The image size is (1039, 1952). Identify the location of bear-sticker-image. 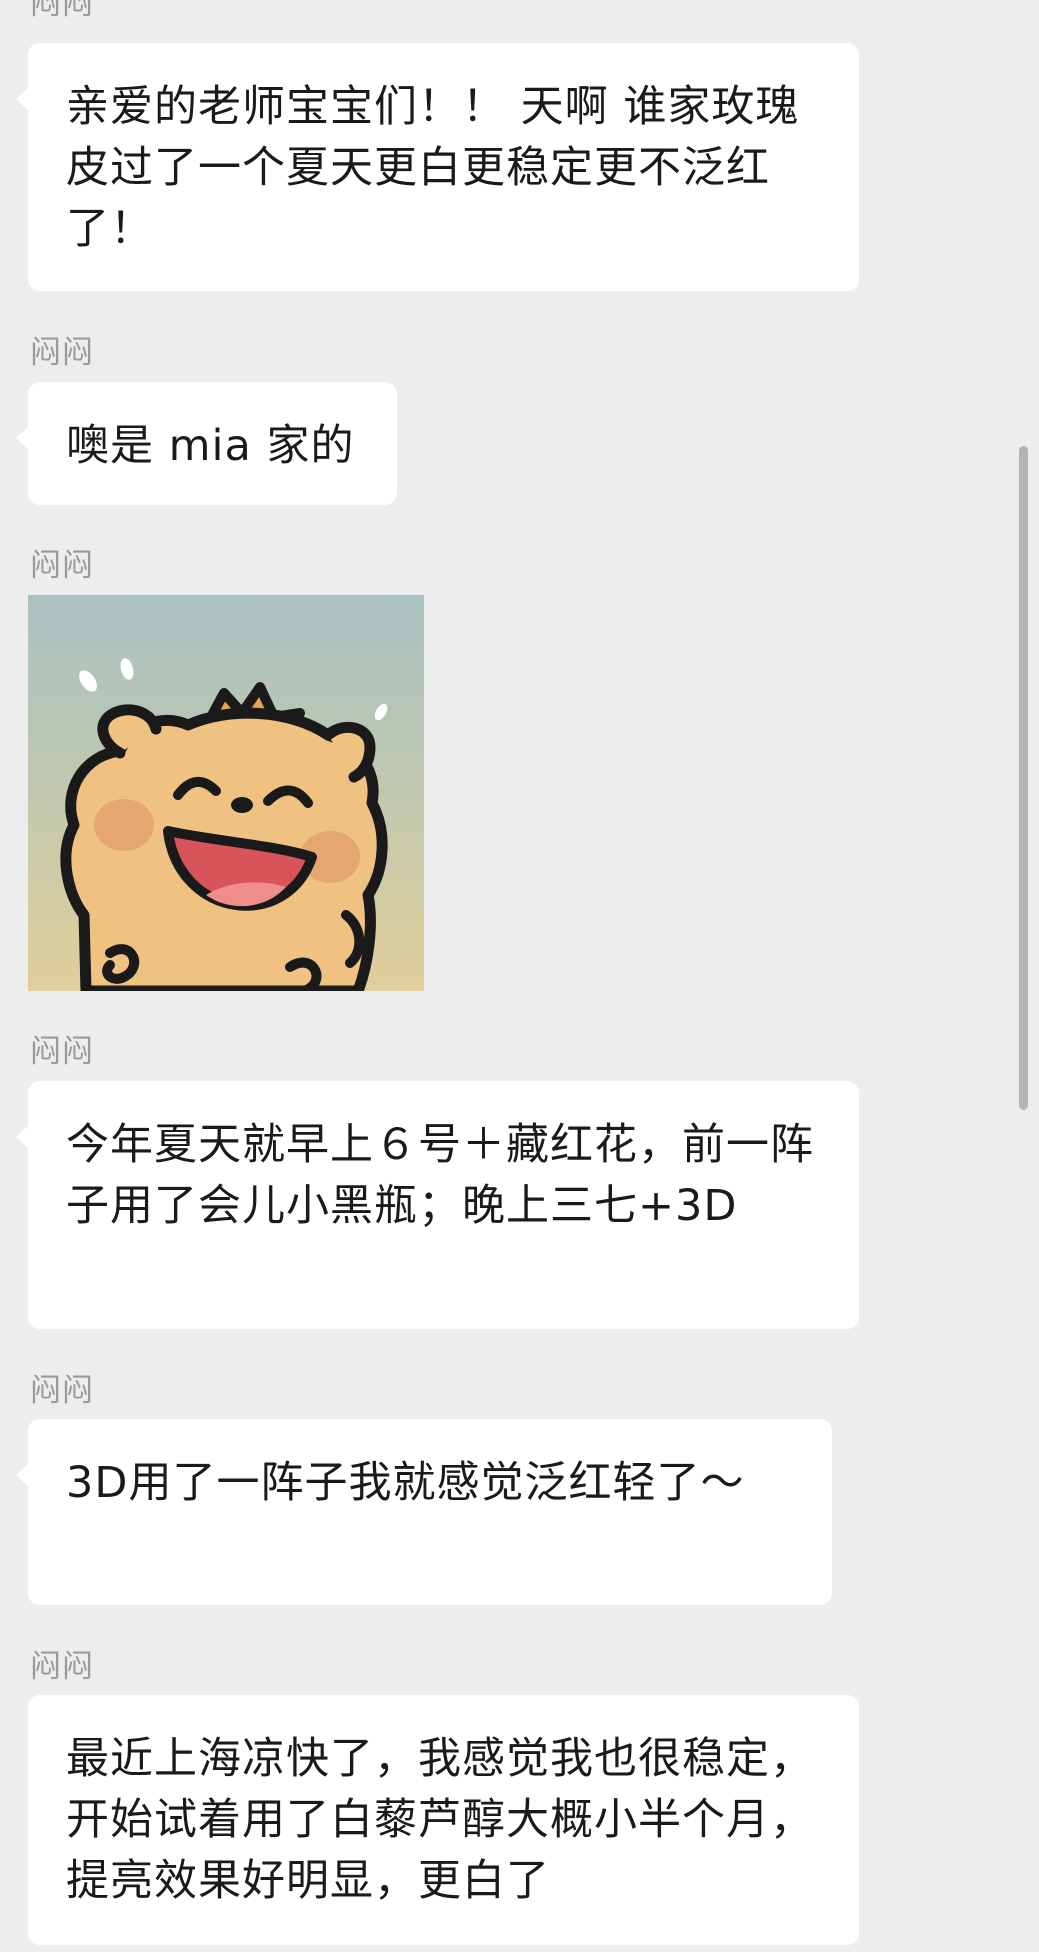
(226, 793).